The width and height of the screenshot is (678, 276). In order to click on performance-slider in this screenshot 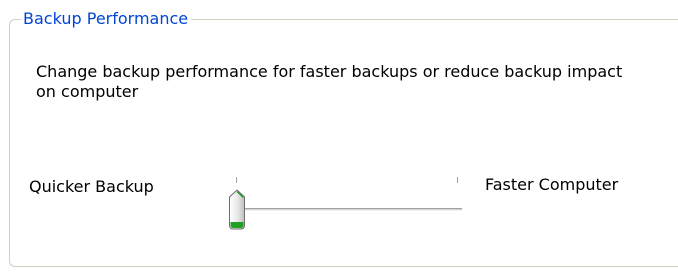, I will do `click(347, 203)`.